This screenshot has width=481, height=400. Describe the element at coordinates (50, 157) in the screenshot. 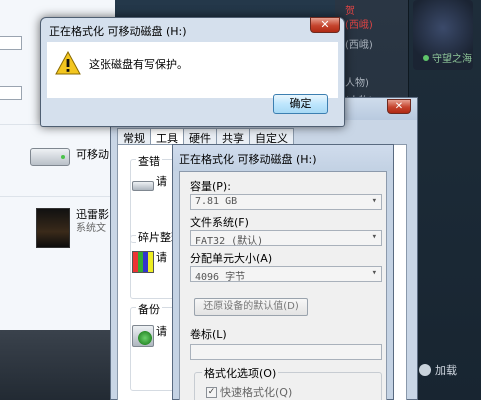

I see `usb-drive-icon` at that location.